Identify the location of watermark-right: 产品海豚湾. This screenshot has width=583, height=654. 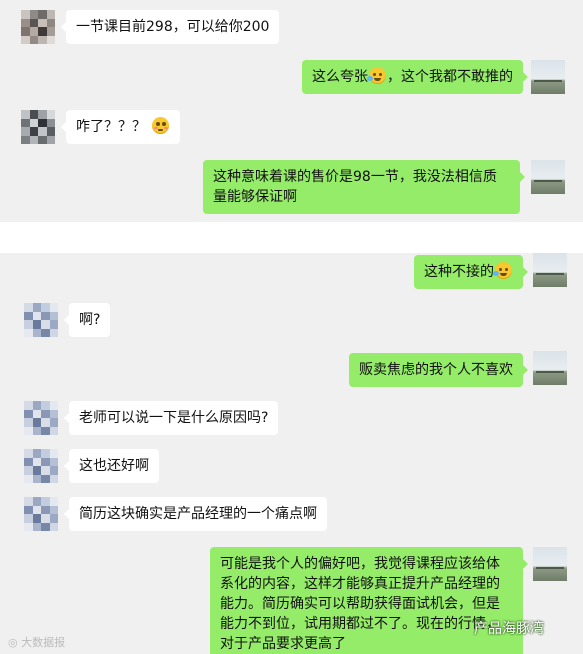
(509, 629).